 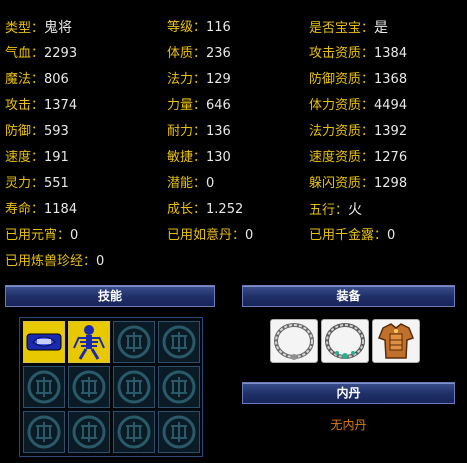 I want to click on stat-type: 类型：鬼将, so click(x=39, y=28).